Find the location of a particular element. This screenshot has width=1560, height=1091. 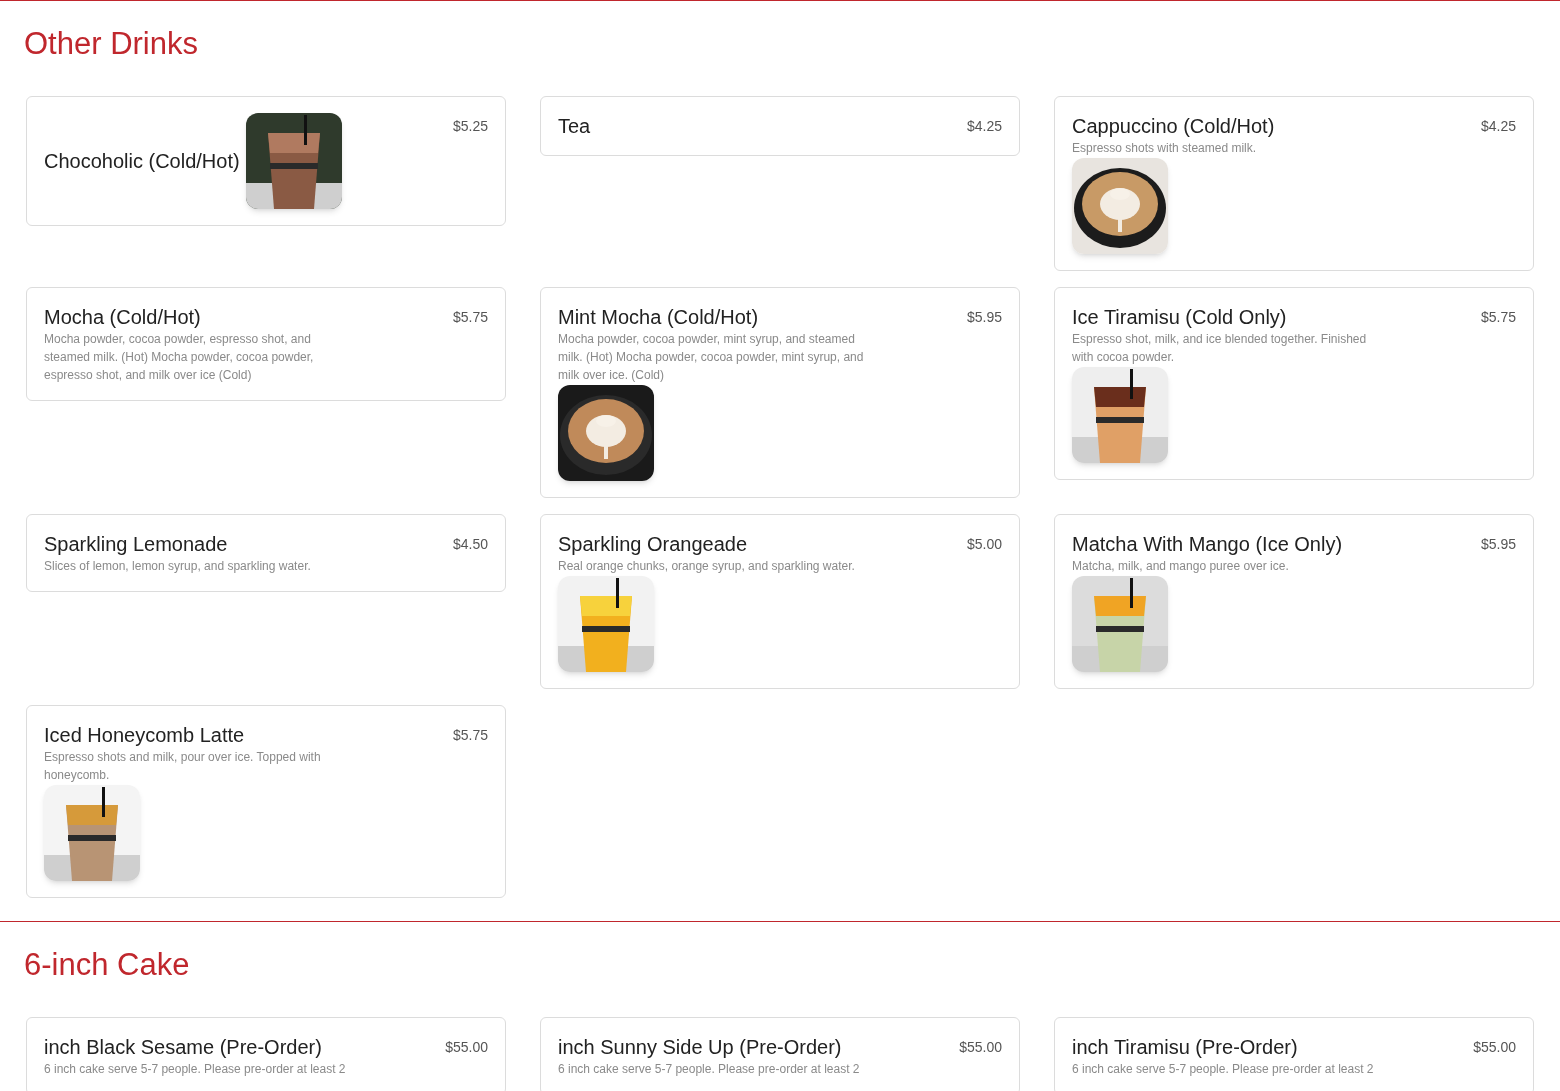

item-name: inch Black Sesame (Pre-Order) is located at coordinates (183, 1047).